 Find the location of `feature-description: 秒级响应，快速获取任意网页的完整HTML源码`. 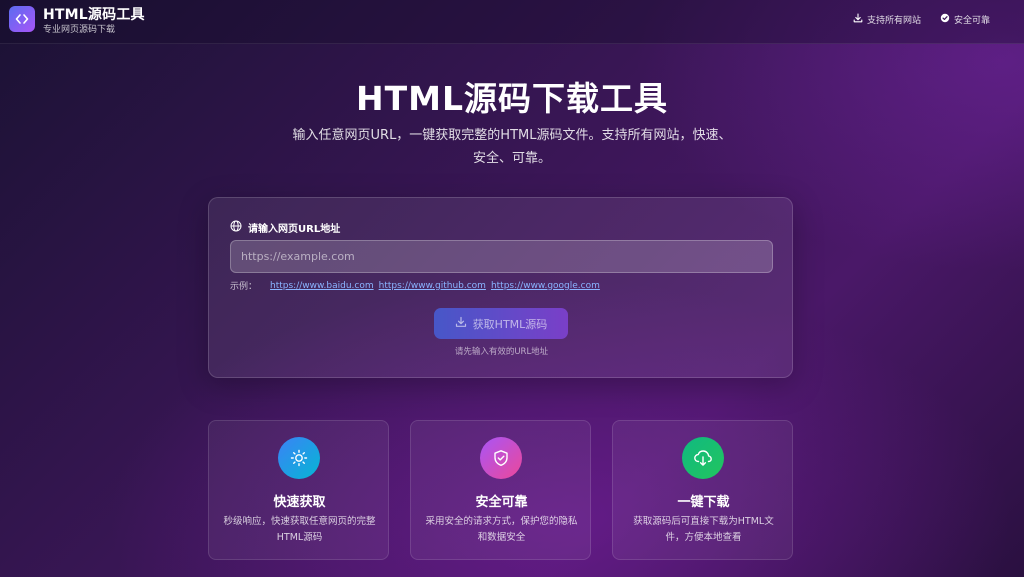

feature-description: 秒级响应，快速获取任意网页的完整HTML源码 is located at coordinates (299, 529).